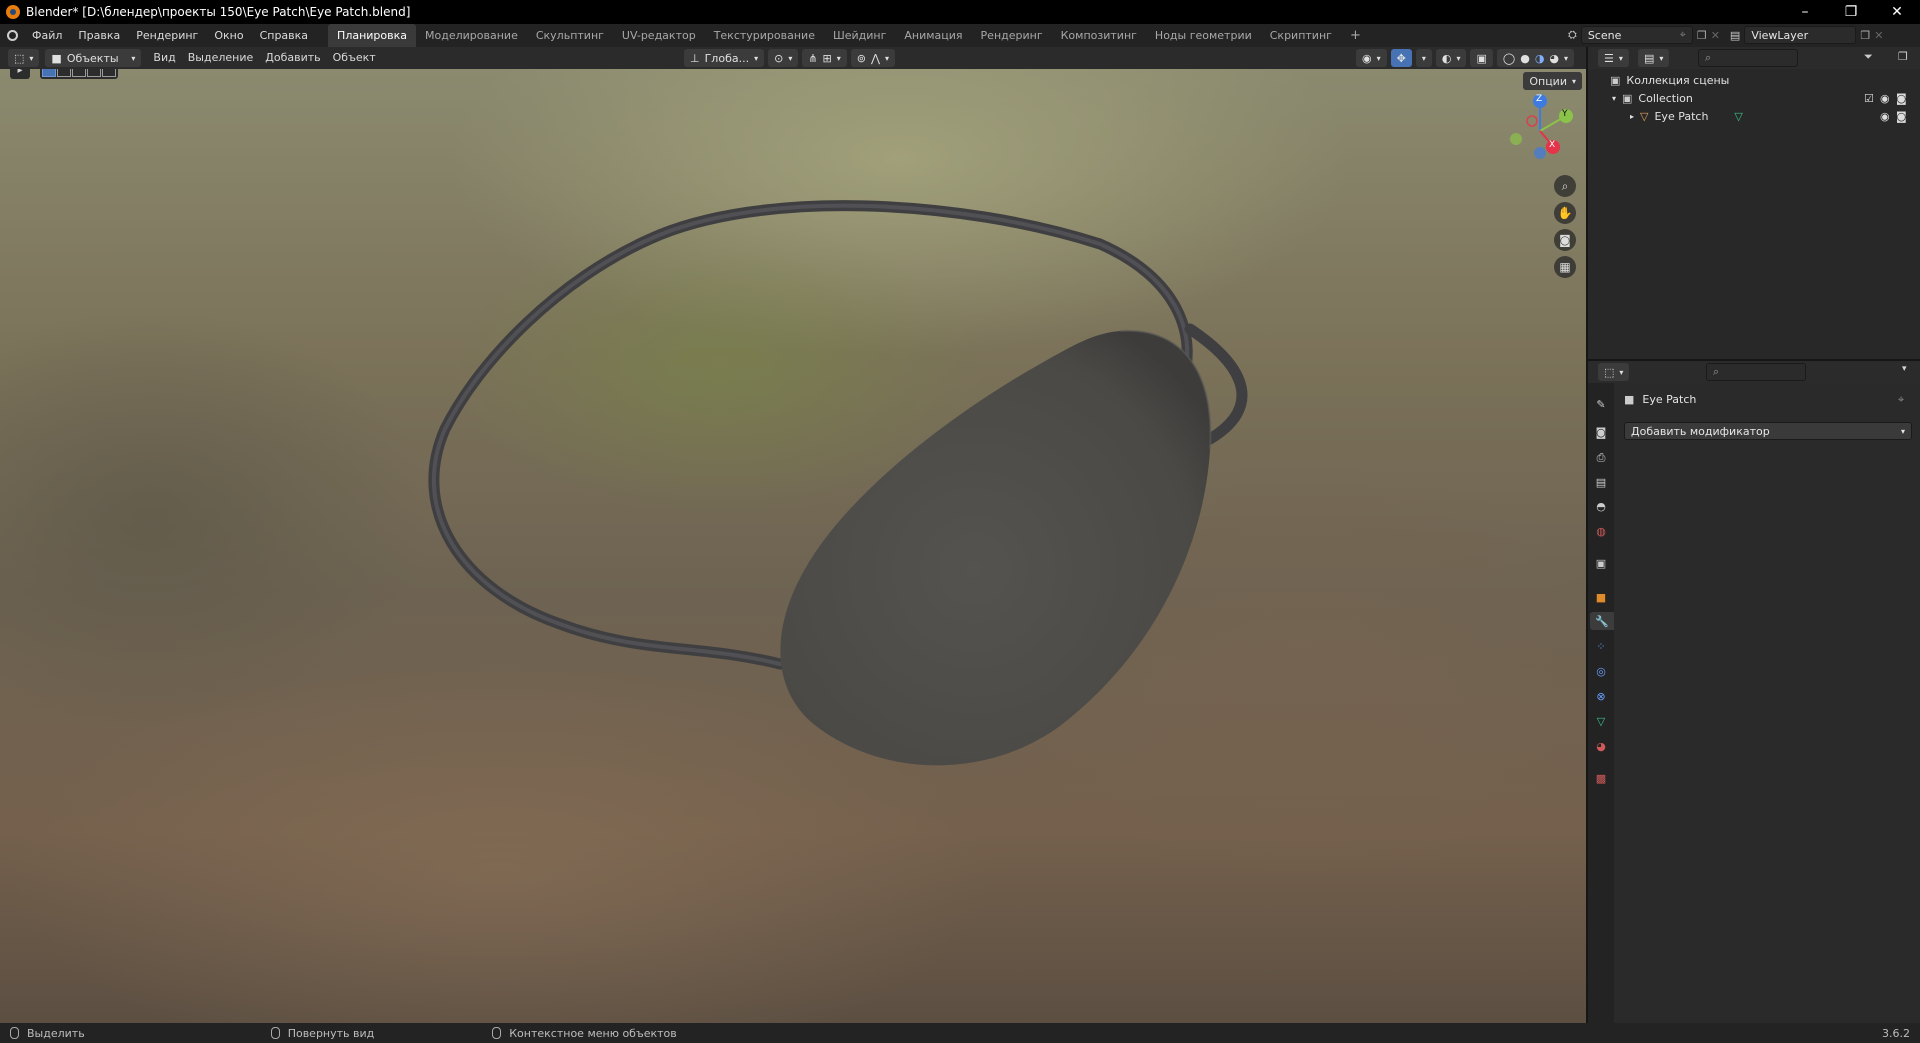 The width and height of the screenshot is (1920, 1043). I want to click on selection-mode-group, so click(79, 74).